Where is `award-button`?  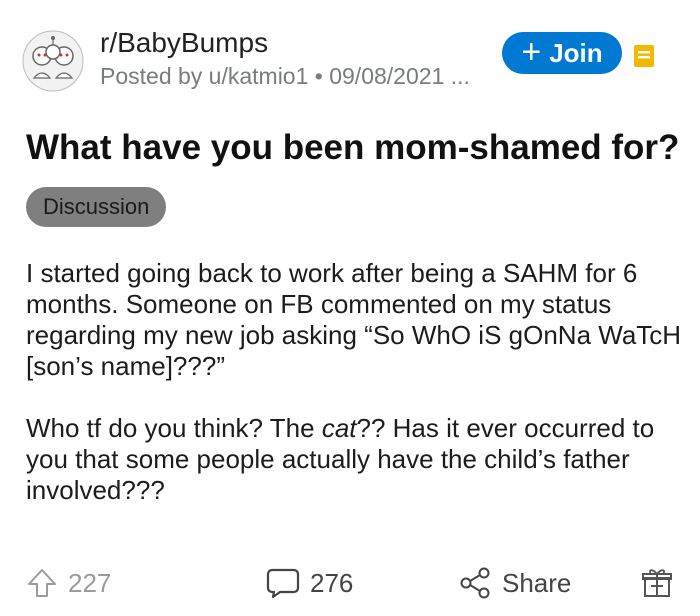 award-button is located at coordinates (657, 583).